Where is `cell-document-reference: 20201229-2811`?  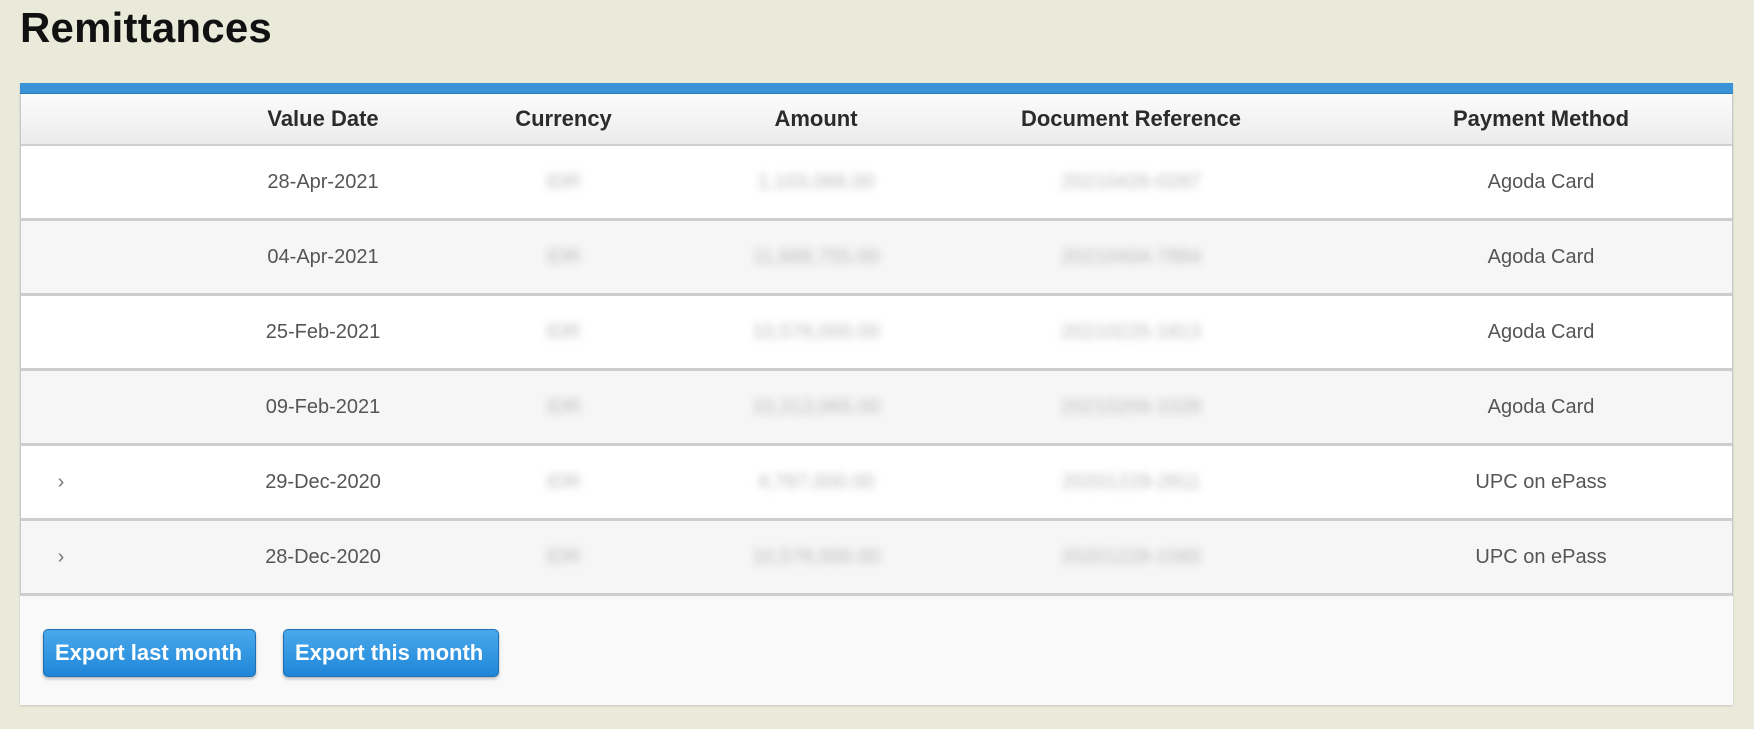
cell-document-reference: 20201229-2811 is located at coordinates (1131, 482).